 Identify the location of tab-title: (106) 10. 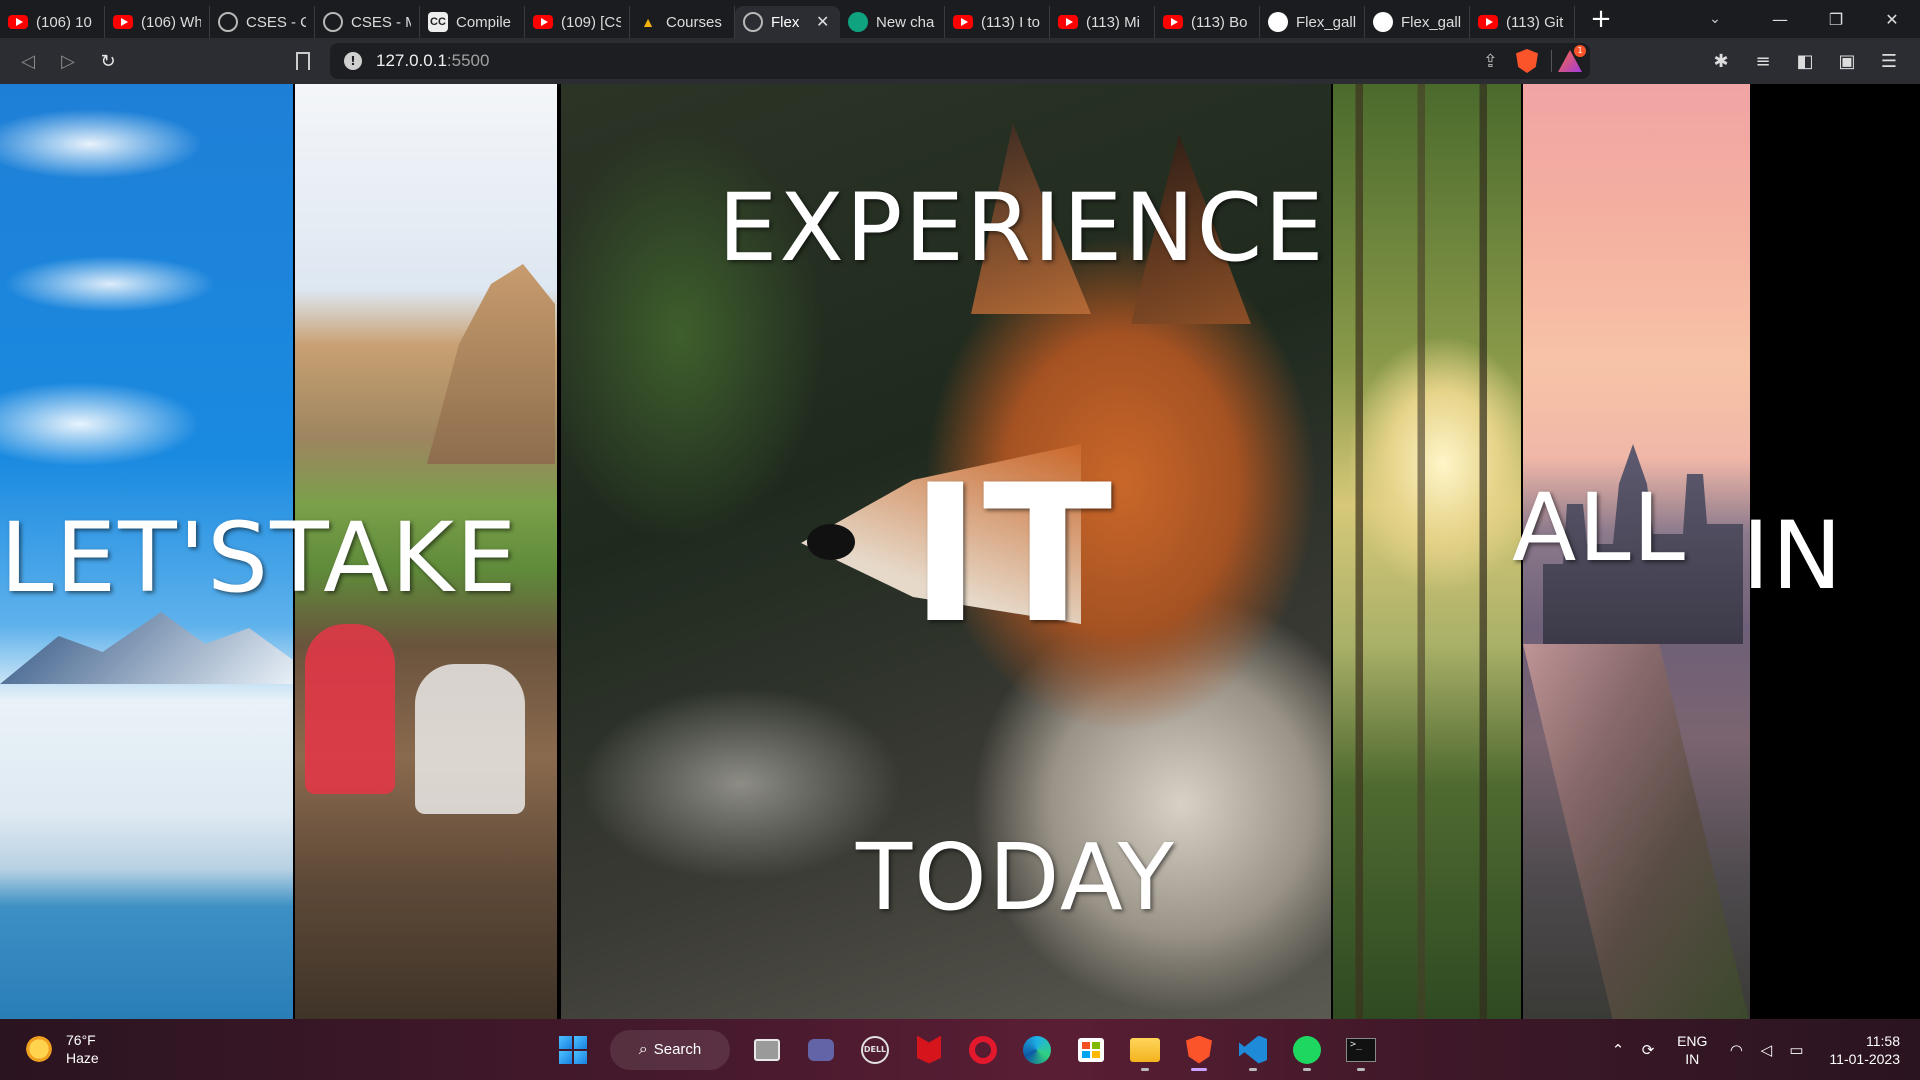
(64, 22).